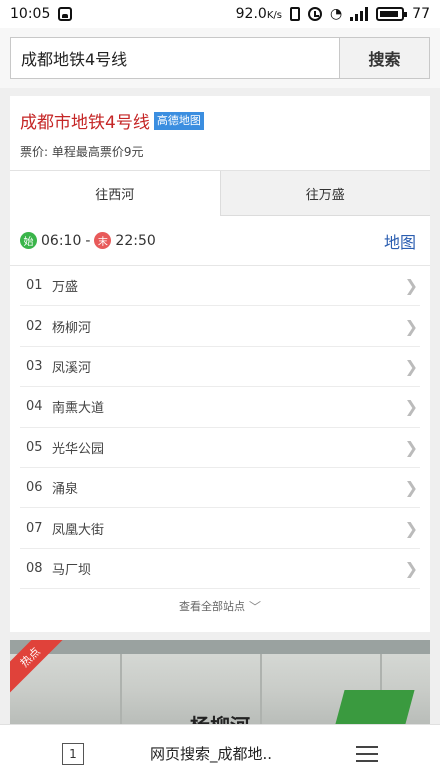 The height and width of the screenshot is (782, 440). Describe the element at coordinates (384, 58) in the screenshot. I see `search-button: 搜索` at that location.